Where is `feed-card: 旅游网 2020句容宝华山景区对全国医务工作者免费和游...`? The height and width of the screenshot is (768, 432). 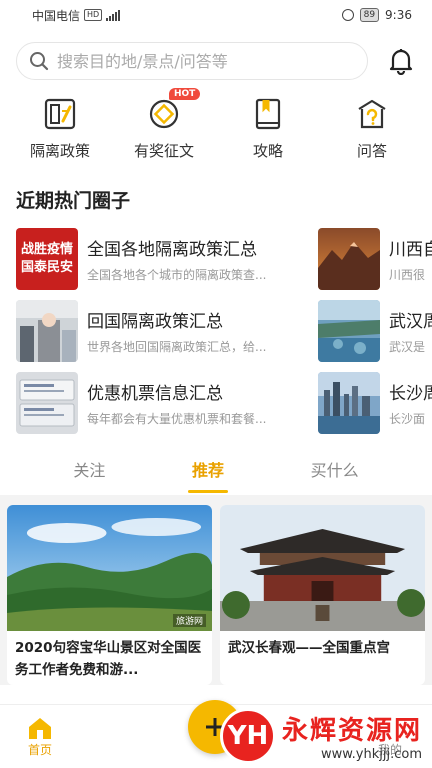
feed-card: 旅游网 2020句容宝华山景区对全国医务工作者免费和游... is located at coordinates (109, 595).